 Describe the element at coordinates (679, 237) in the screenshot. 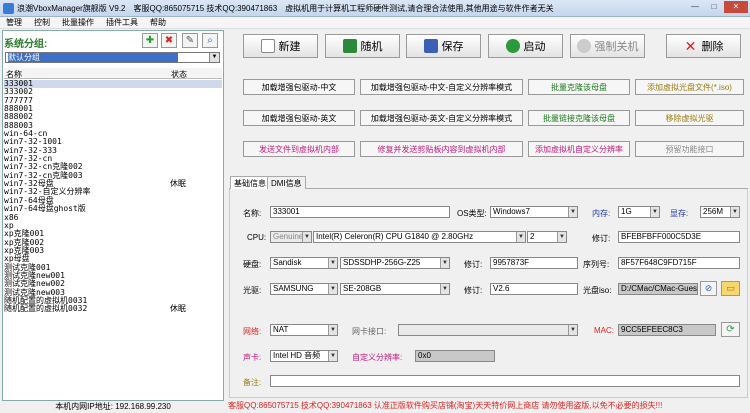

I see `cpu-rev-field: BFEBFBFF000C5D3E` at that location.